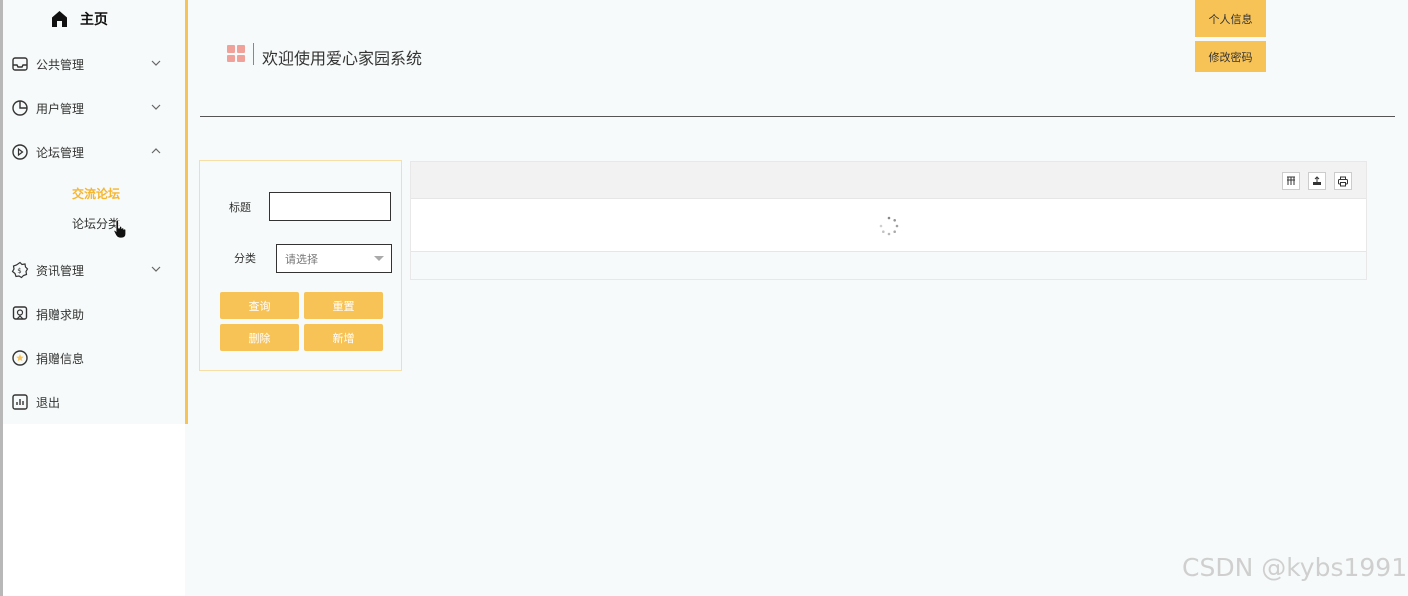 The image size is (1408, 596). Describe the element at coordinates (1295, 567) in the screenshot. I see `watermark: CSDN @kybs1991` at that location.